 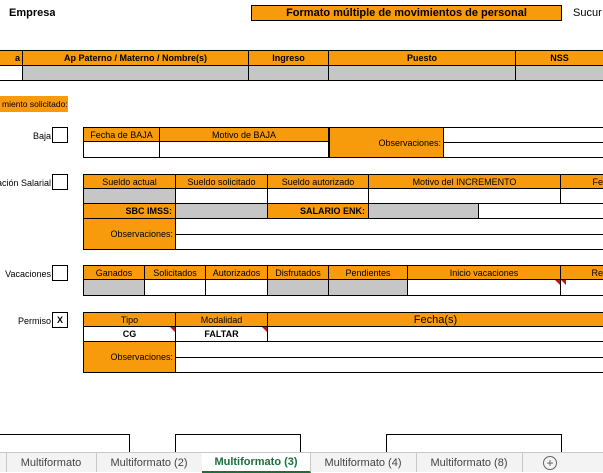 What do you see at coordinates (129, 196) in the screenshot?
I see `cell-sueldo-actual` at bounding box center [129, 196].